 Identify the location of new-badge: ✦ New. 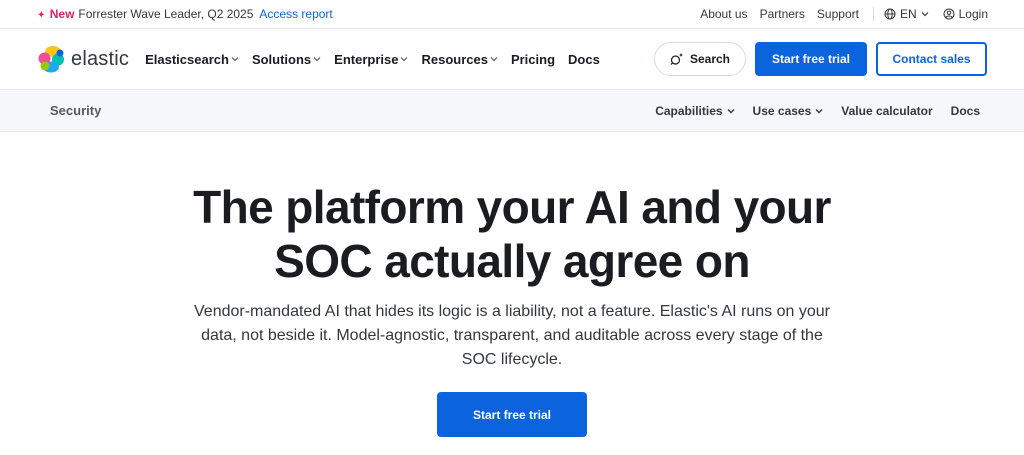
(55, 14).